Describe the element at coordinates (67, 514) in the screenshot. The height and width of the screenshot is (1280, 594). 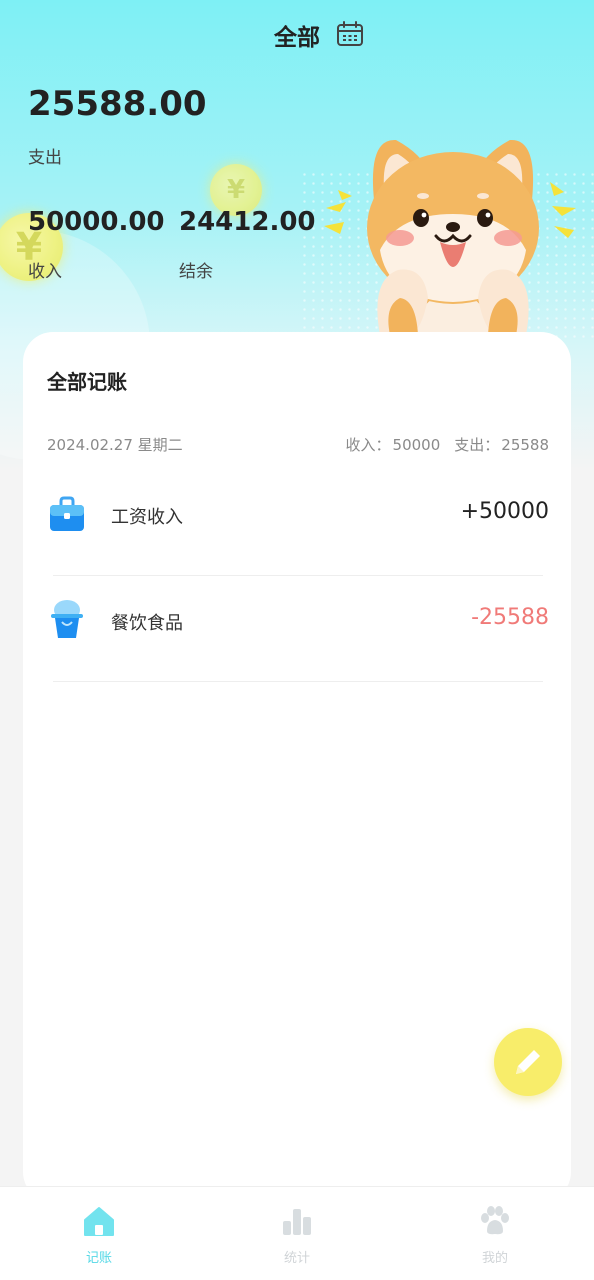
I see `briefcase-icon` at that location.